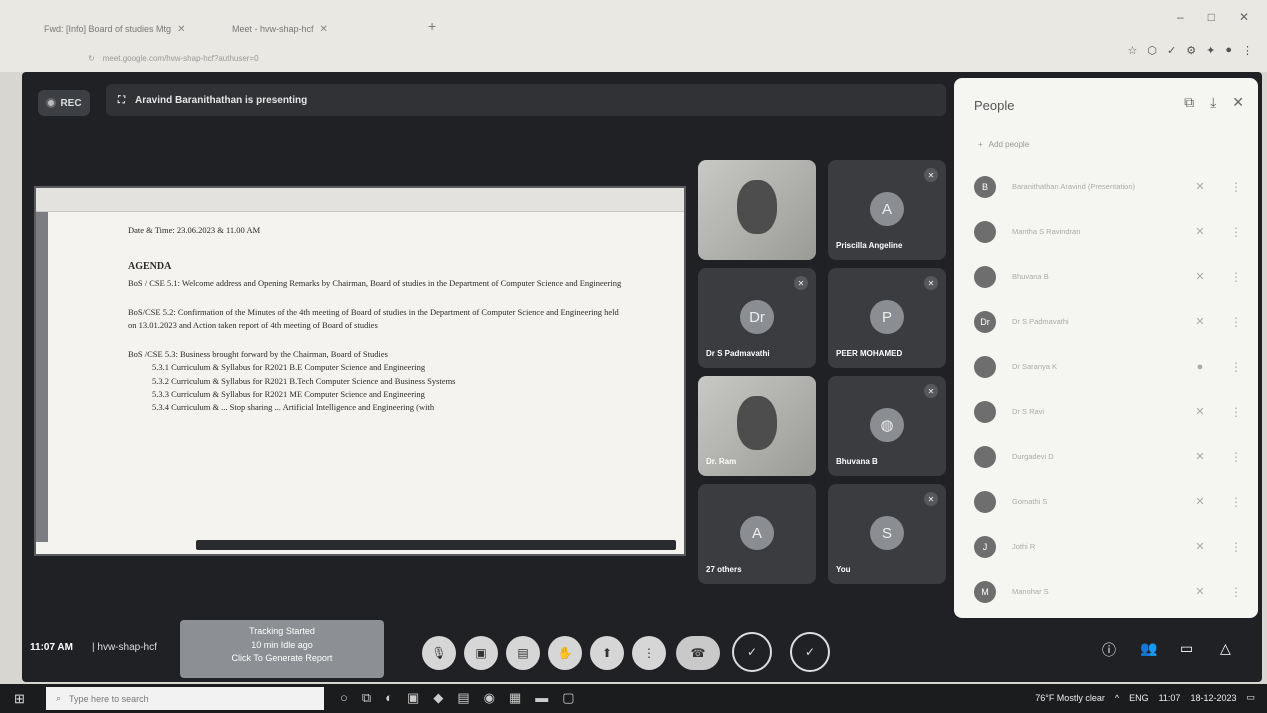  Describe the element at coordinates (1213, 102) in the screenshot. I see `download-icon: ⤓` at that location.